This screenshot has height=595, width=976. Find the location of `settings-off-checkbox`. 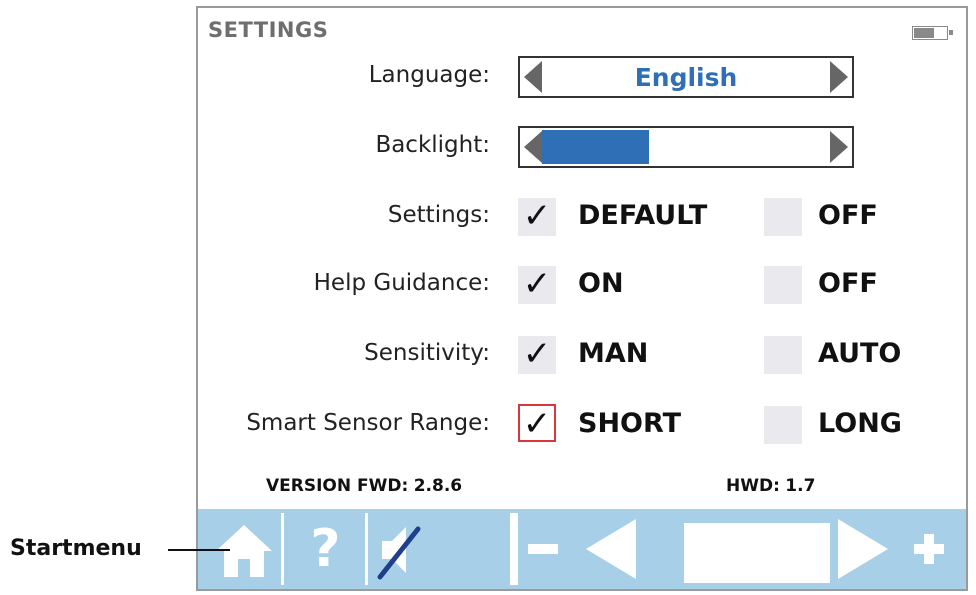

settings-off-checkbox is located at coordinates (783, 217).